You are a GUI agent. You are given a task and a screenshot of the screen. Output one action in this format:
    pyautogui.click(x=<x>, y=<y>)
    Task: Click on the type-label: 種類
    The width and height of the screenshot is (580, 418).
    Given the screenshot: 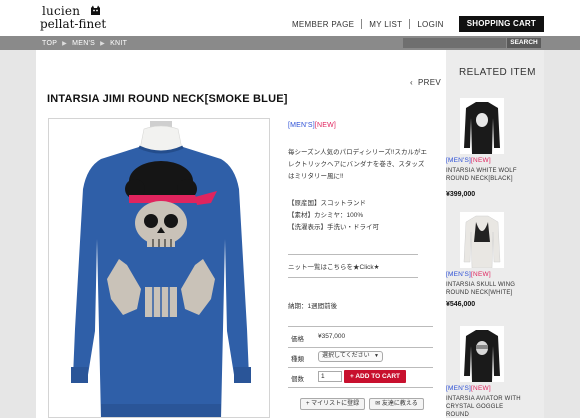 What is the action you would take?
    pyautogui.click(x=297, y=359)
    